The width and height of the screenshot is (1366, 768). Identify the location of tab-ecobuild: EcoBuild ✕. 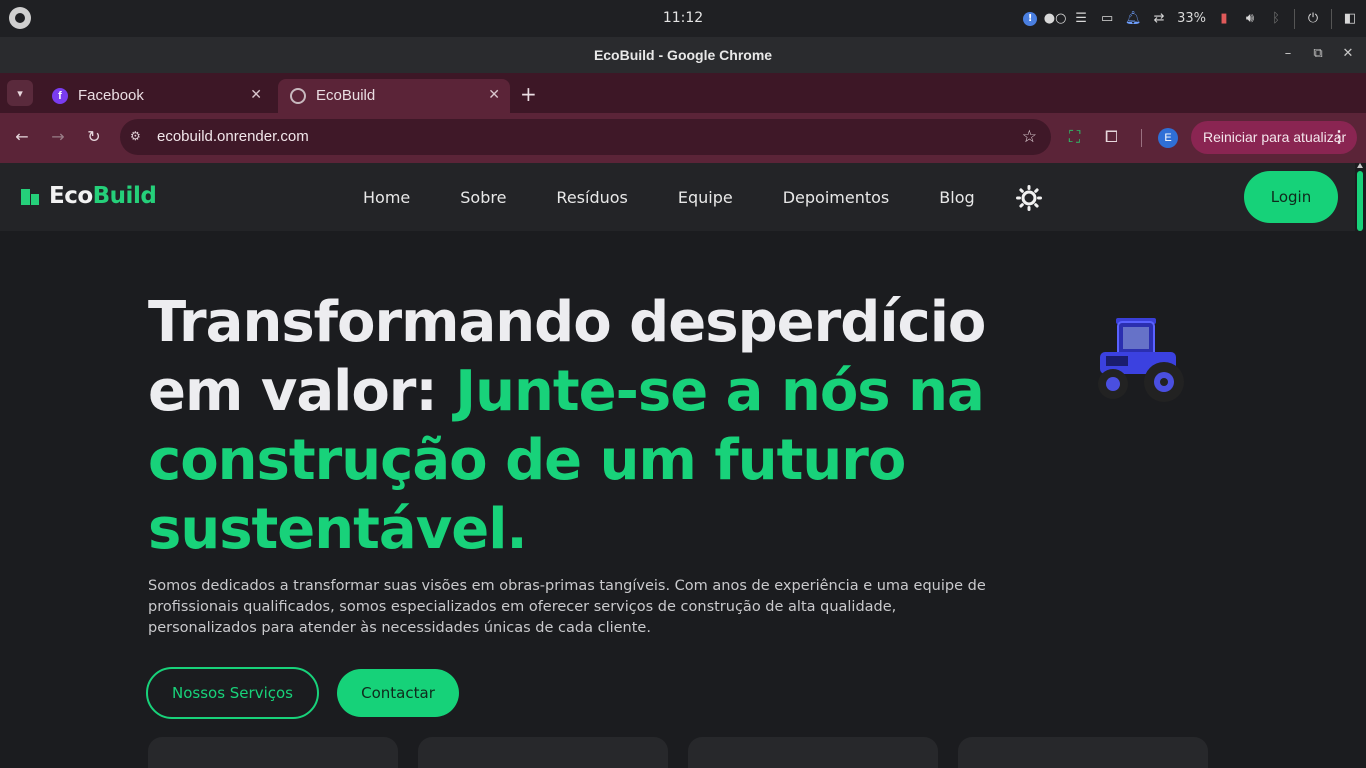
(394, 96).